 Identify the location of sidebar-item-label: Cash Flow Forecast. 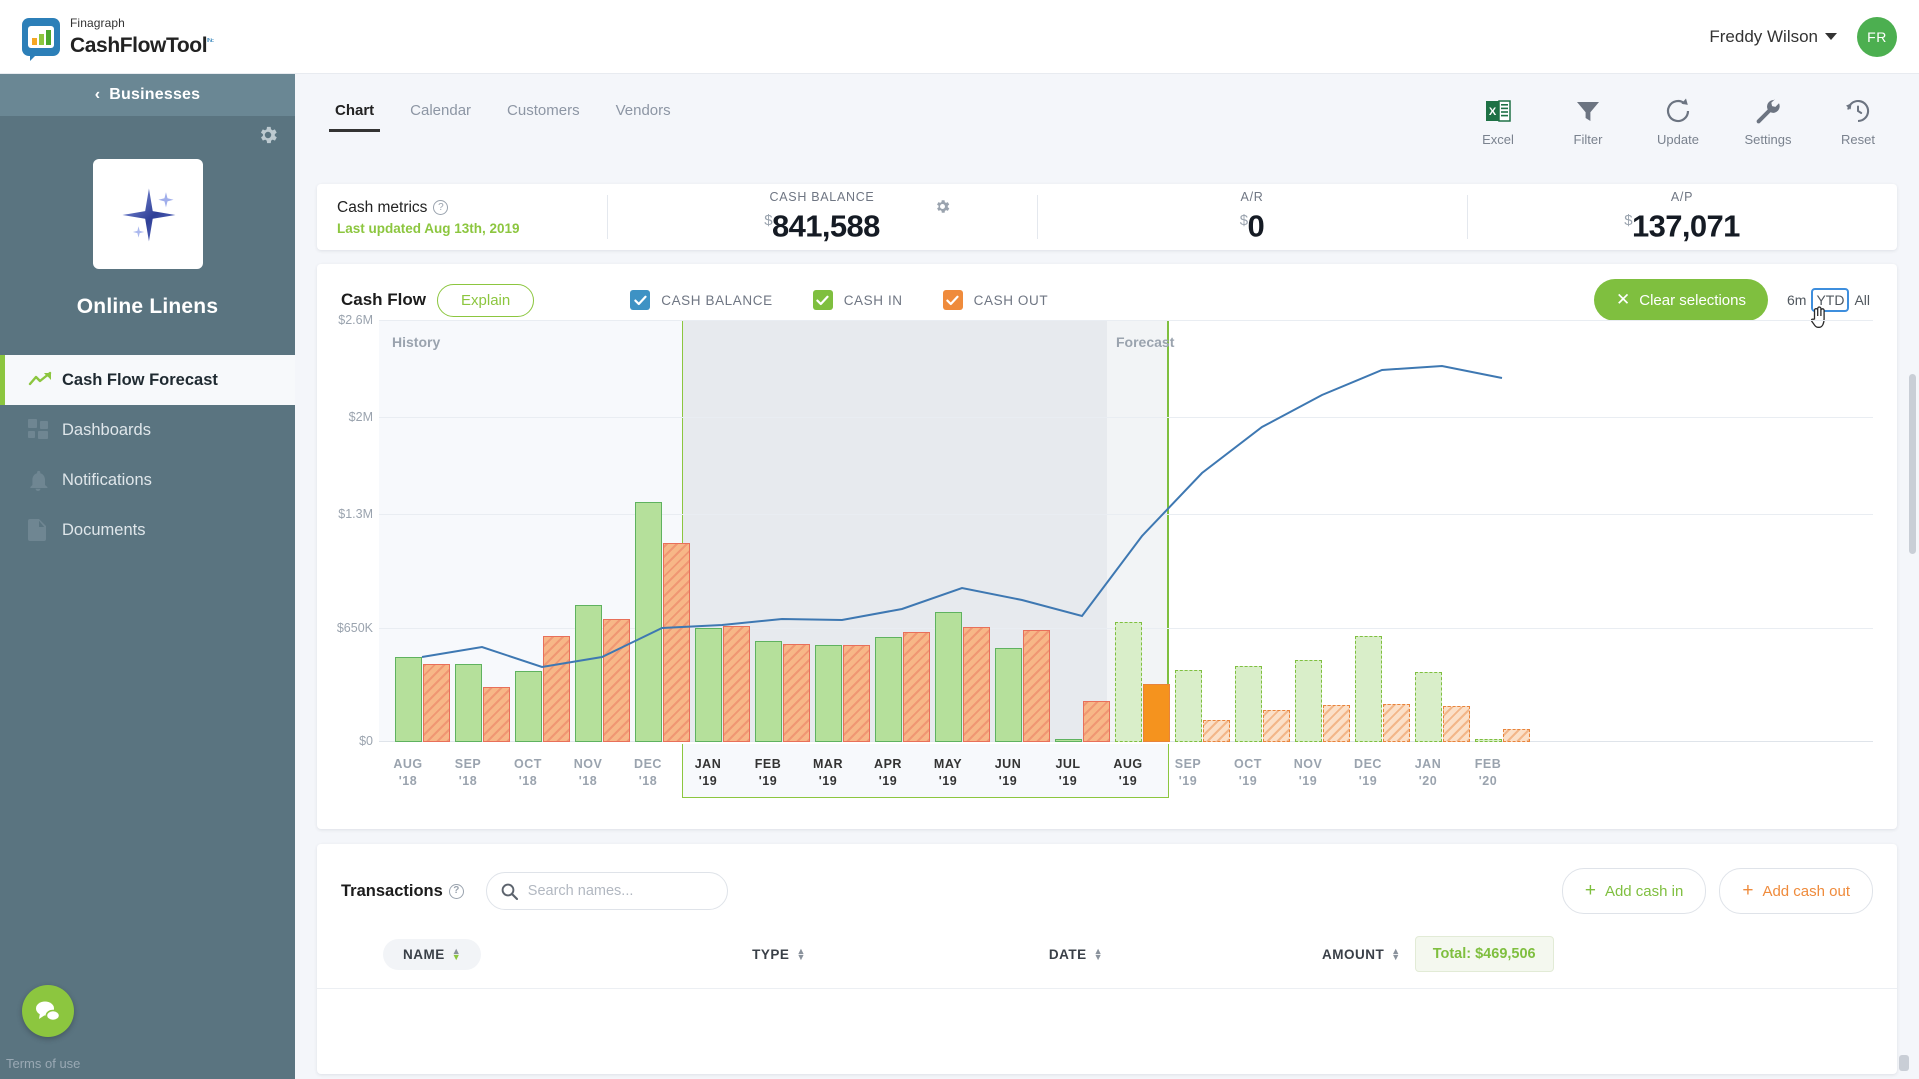
(140, 379).